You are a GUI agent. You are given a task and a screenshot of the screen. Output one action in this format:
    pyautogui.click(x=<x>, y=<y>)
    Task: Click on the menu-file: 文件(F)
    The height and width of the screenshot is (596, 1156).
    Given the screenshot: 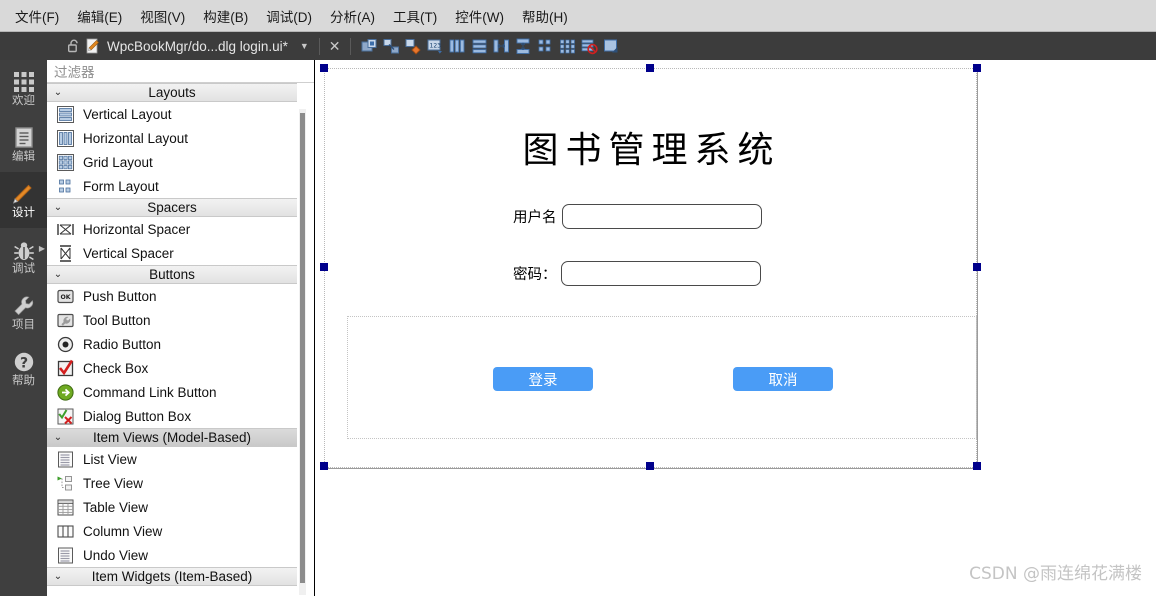 What is the action you would take?
    pyautogui.click(x=37, y=16)
    